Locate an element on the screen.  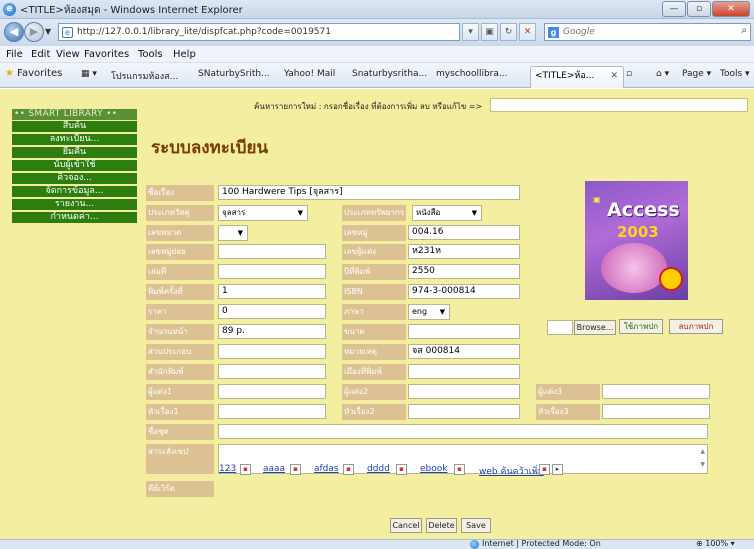
note-field: จส 000814 is located at coordinates (464, 351).